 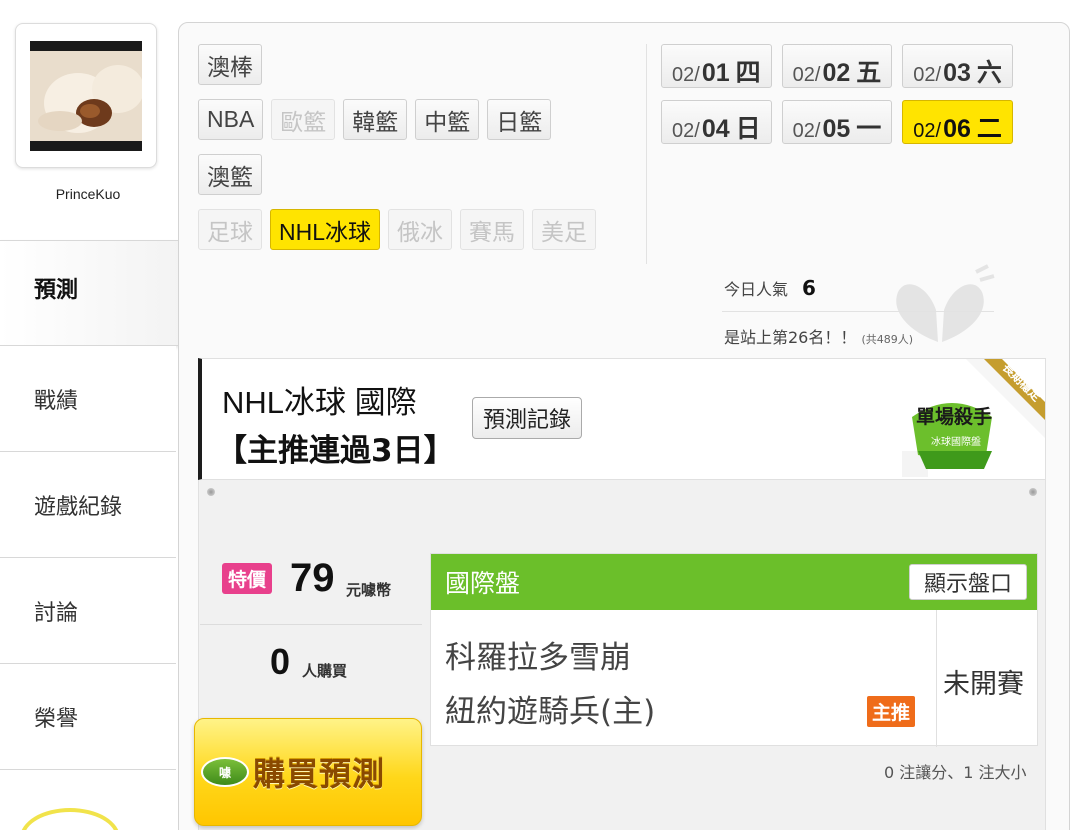 What do you see at coordinates (957, 129) in the screenshot?
I see `date-day: 06` at bounding box center [957, 129].